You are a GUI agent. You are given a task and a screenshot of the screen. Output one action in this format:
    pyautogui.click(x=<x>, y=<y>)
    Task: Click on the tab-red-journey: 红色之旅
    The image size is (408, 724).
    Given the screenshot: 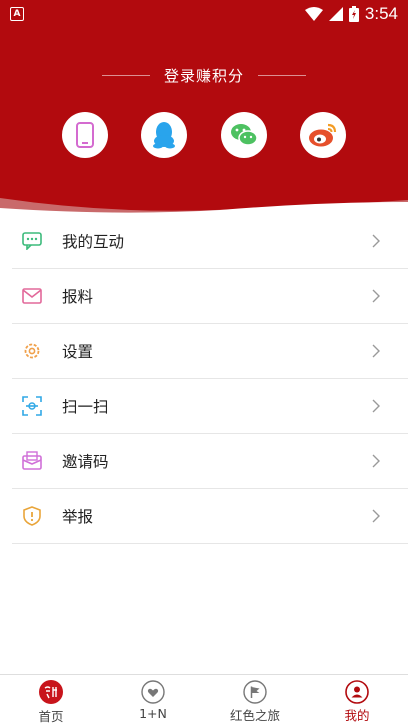 What is the action you would take?
    pyautogui.click(x=255, y=699)
    